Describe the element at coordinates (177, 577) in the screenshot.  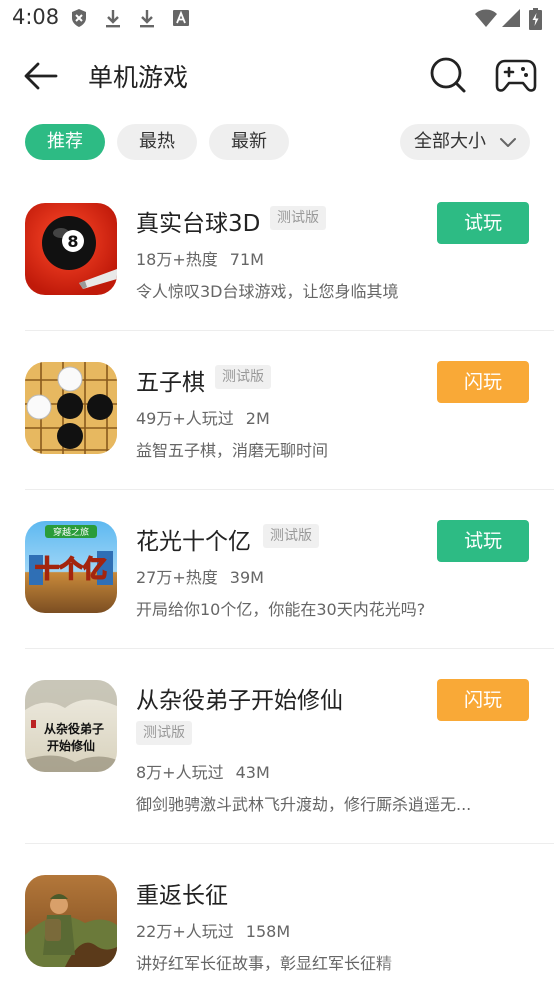
I see `game-stat: 27万+热度` at that location.